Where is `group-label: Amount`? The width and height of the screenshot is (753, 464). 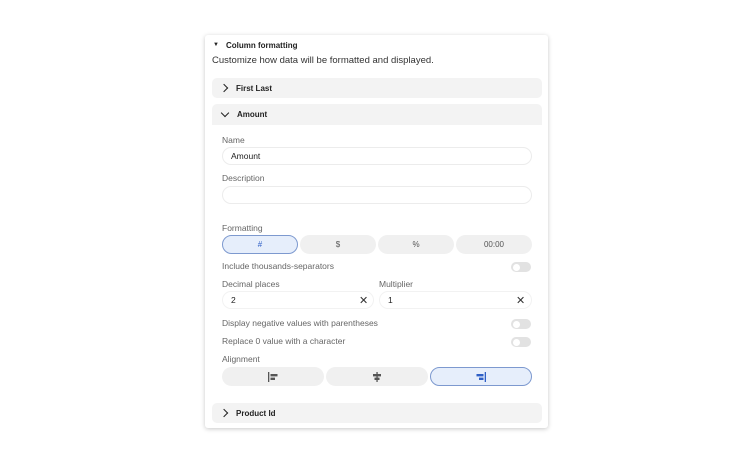
group-label: Amount is located at coordinates (252, 114).